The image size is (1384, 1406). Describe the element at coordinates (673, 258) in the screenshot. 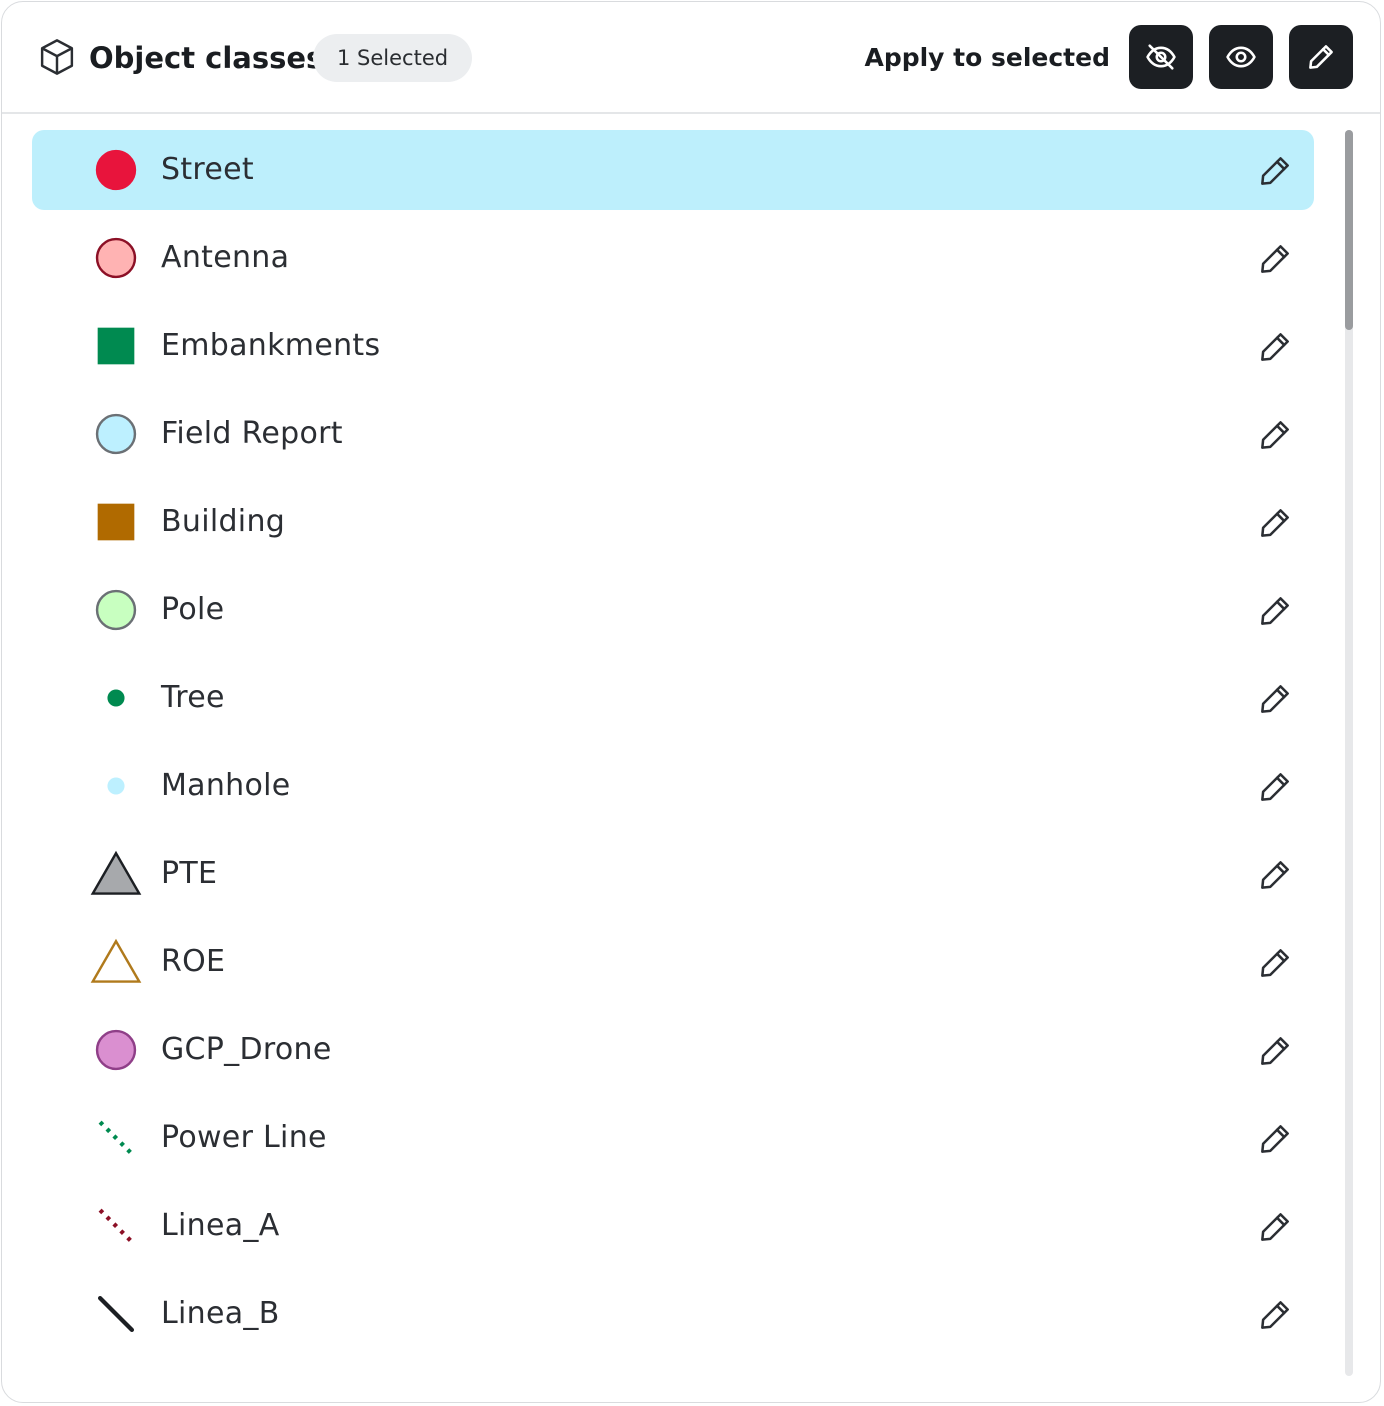

I see `list-item-antenna: Antenna` at that location.